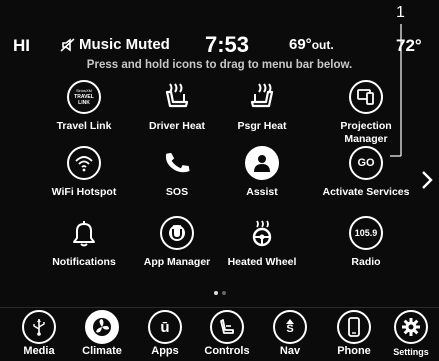 The height and width of the screenshot is (361, 439). What do you see at coordinates (165, 351) in the screenshot?
I see `menu-label: Apps` at bounding box center [165, 351].